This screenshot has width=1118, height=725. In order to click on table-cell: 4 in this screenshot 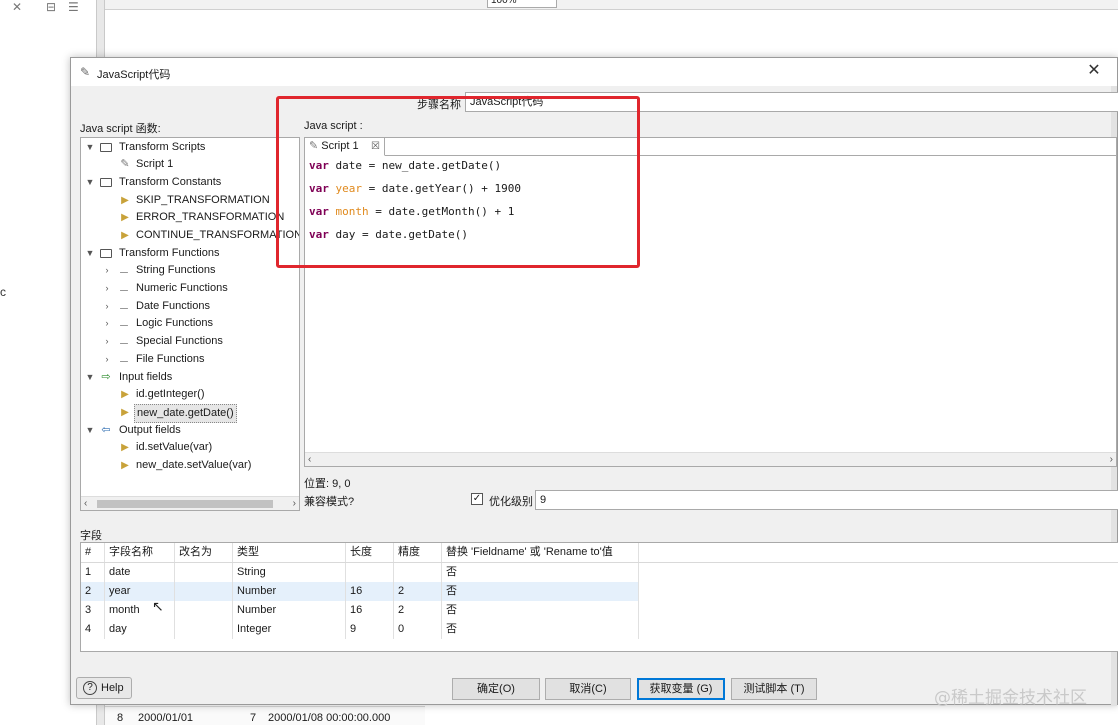, I will do `click(93, 629)`.